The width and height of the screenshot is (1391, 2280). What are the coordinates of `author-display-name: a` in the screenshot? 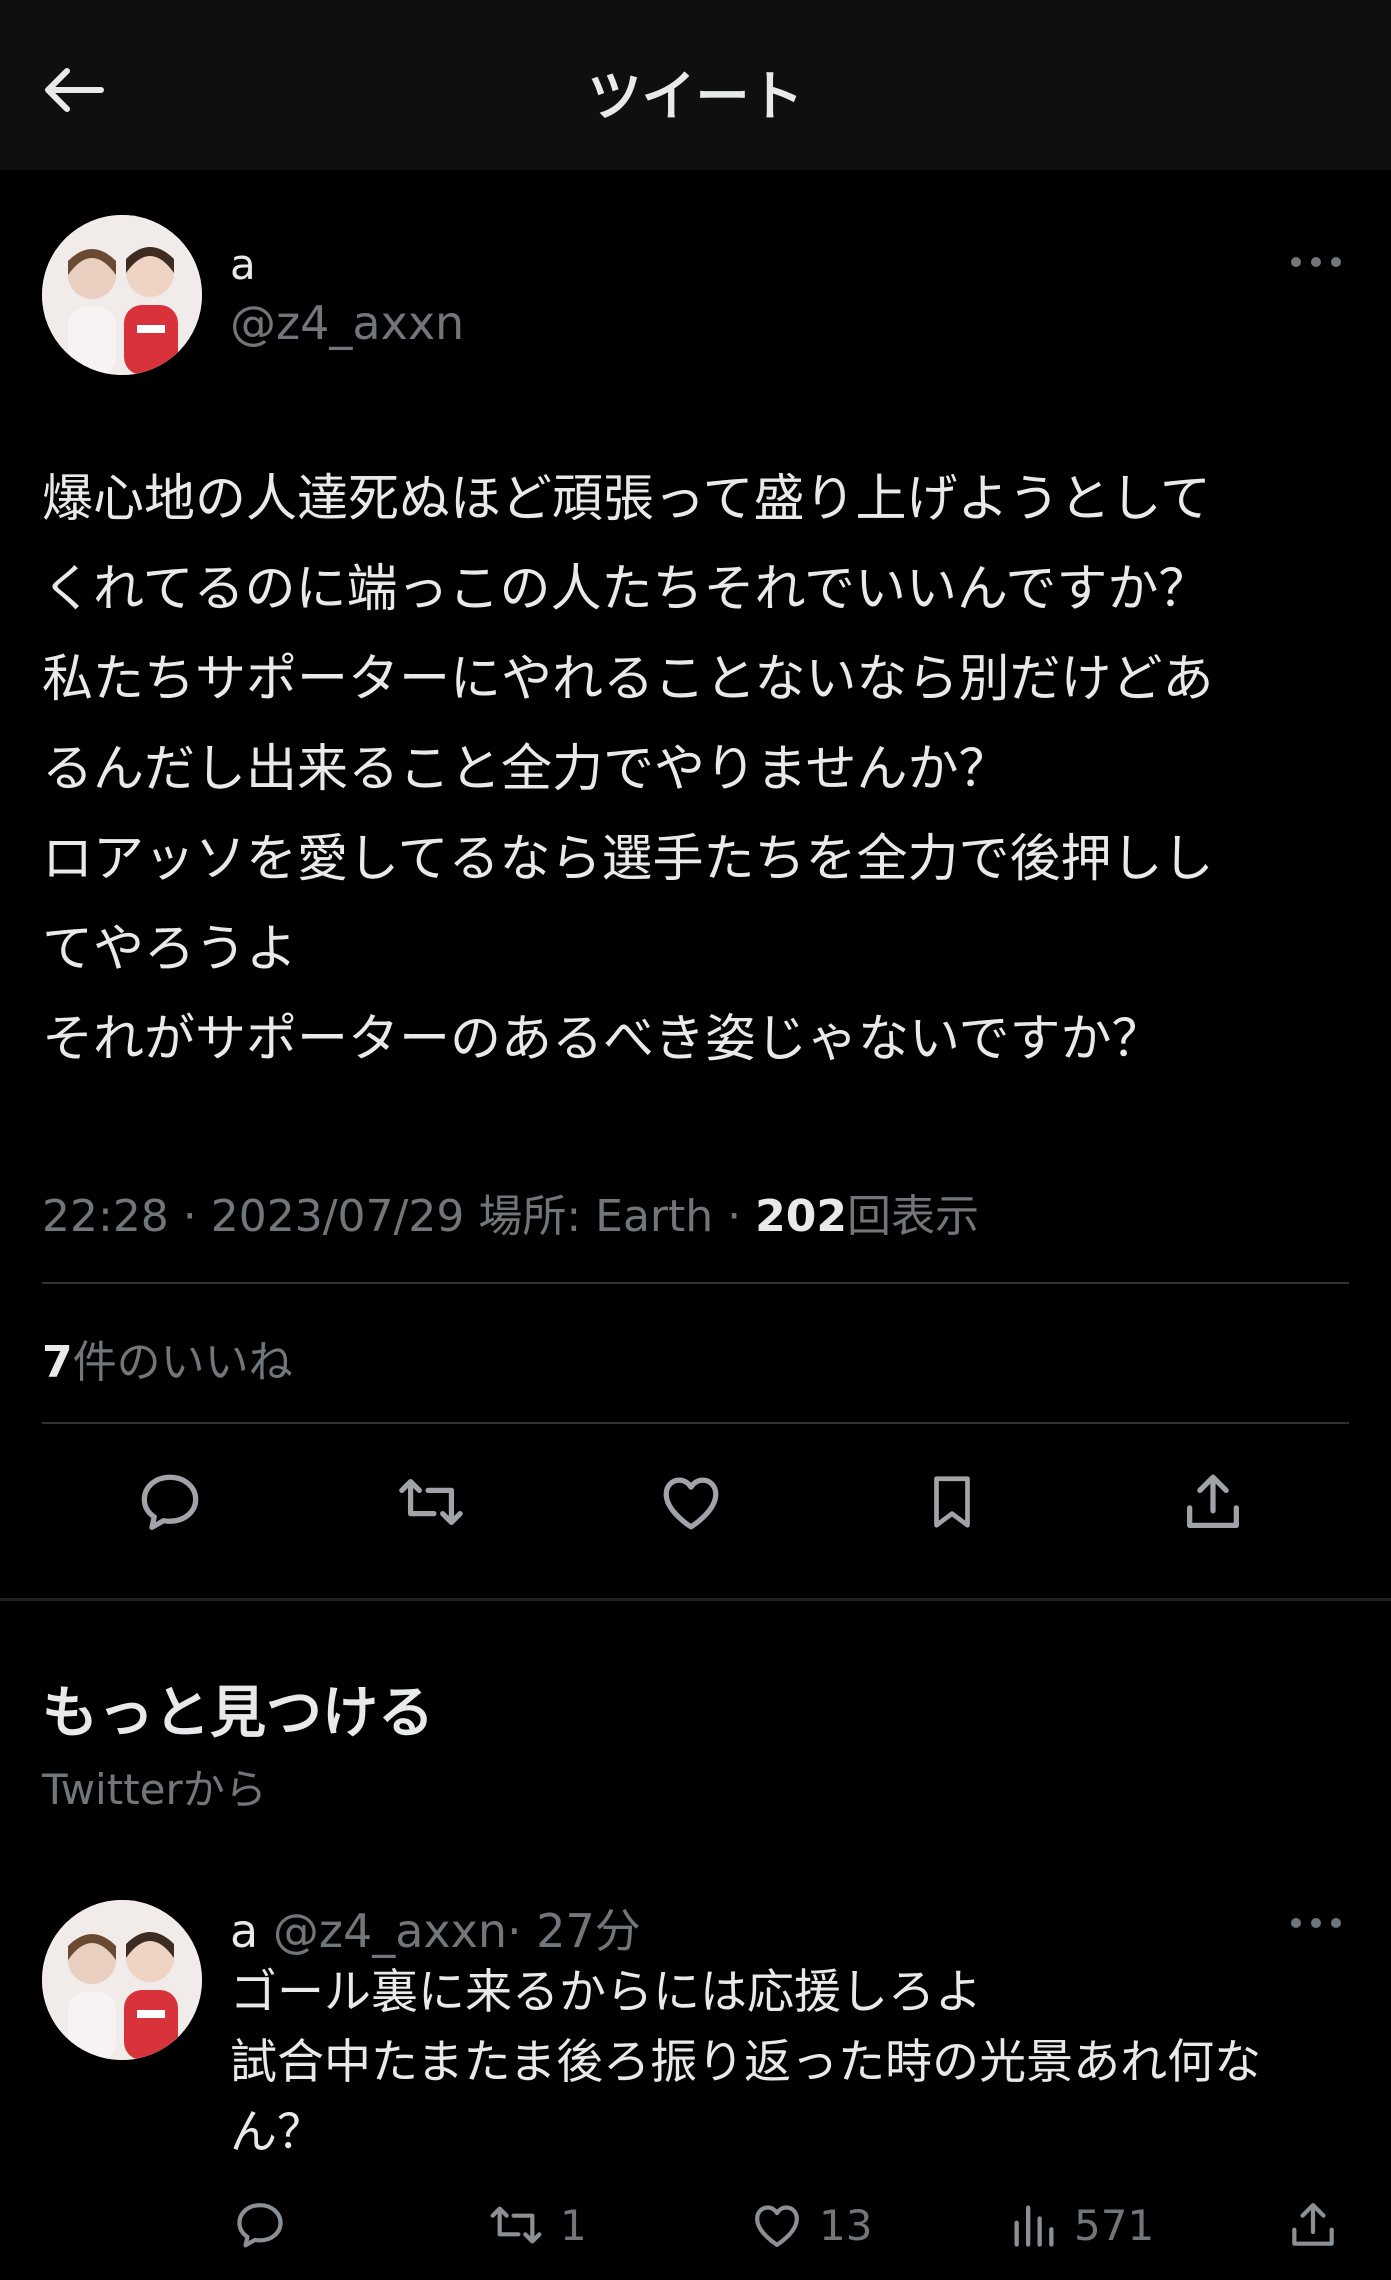 It's located at (243, 264).